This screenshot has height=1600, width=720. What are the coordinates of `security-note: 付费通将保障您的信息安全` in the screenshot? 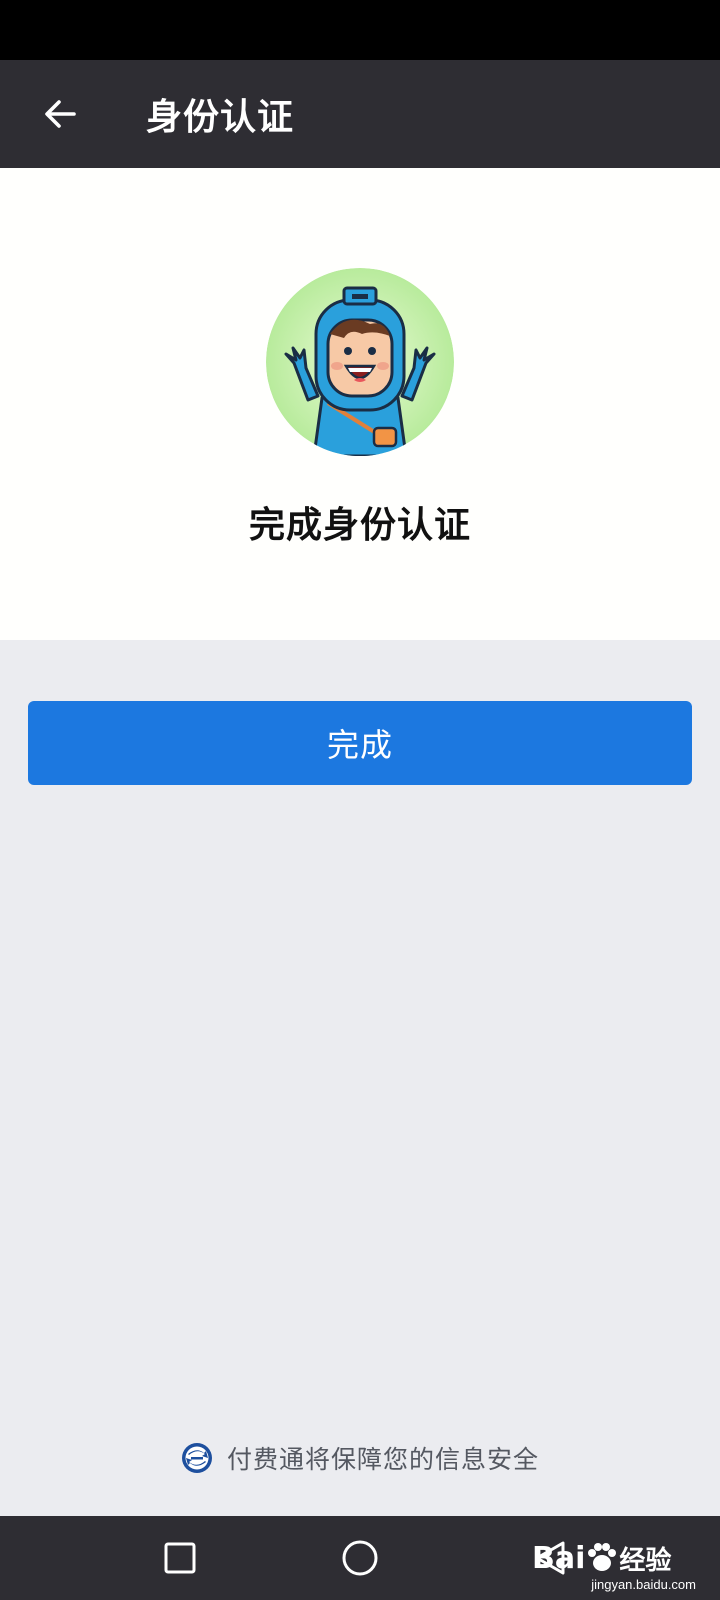 It's located at (360, 1458).